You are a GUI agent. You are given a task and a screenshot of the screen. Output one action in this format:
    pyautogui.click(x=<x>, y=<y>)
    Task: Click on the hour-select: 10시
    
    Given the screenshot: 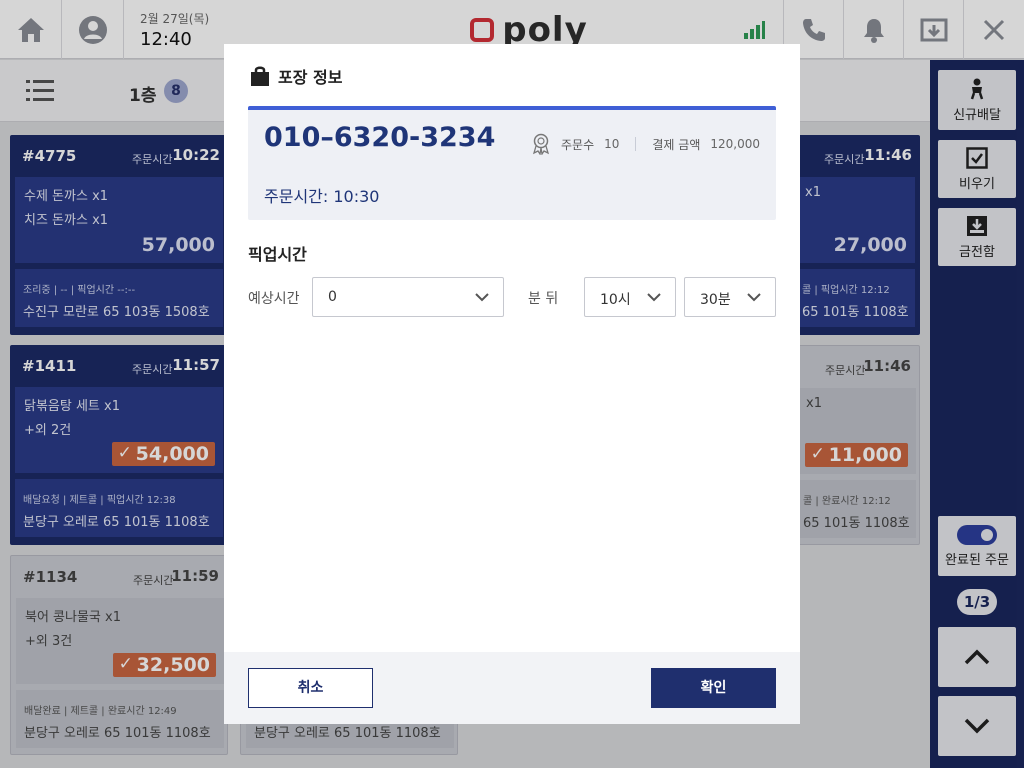 What is the action you would take?
    pyautogui.click(x=630, y=297)
    